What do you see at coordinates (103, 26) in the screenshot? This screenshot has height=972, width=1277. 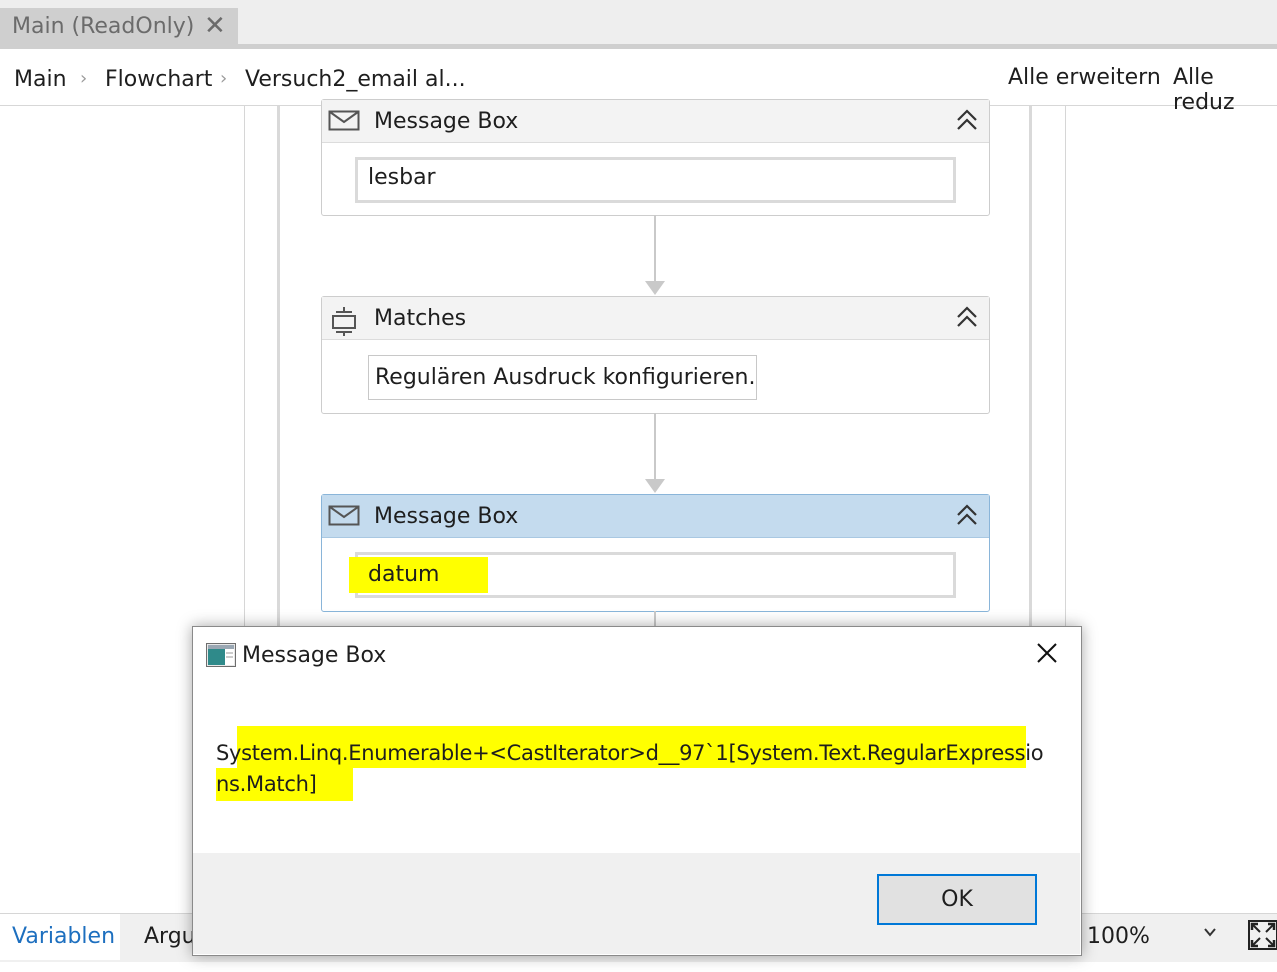 I see `tab-main-label: Main (ReadOnly)` at bounding box center [103, 26].